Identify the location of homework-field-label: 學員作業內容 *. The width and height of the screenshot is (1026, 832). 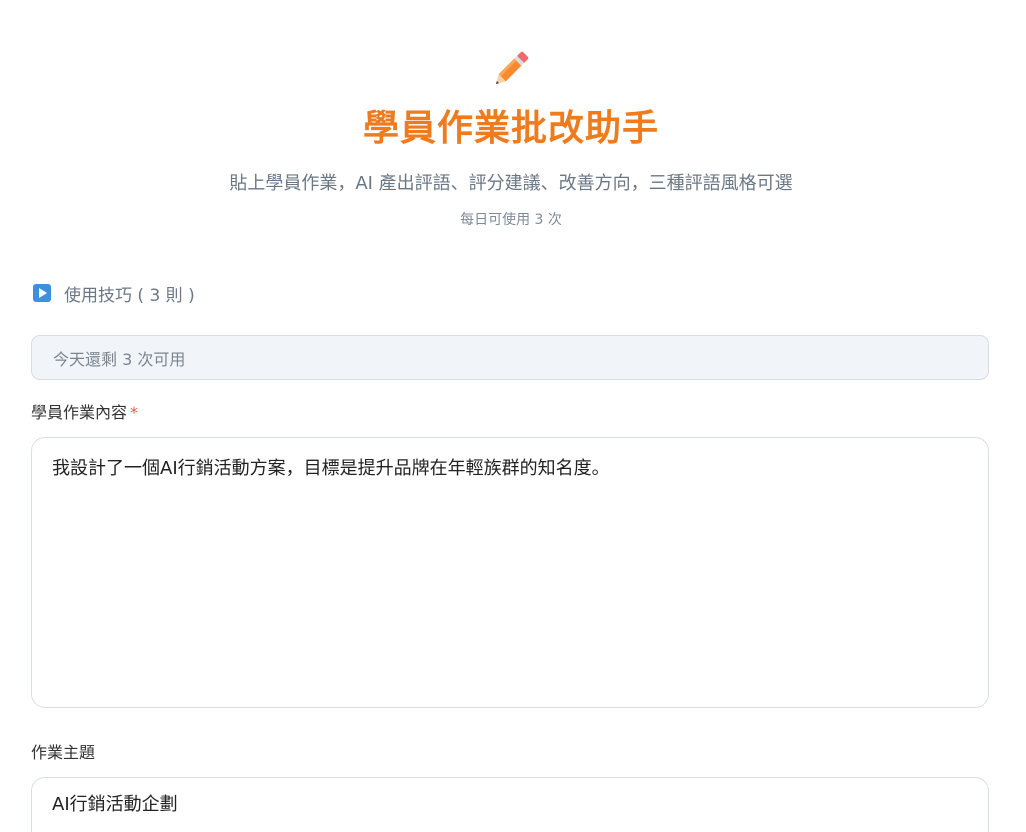
(84, 413).